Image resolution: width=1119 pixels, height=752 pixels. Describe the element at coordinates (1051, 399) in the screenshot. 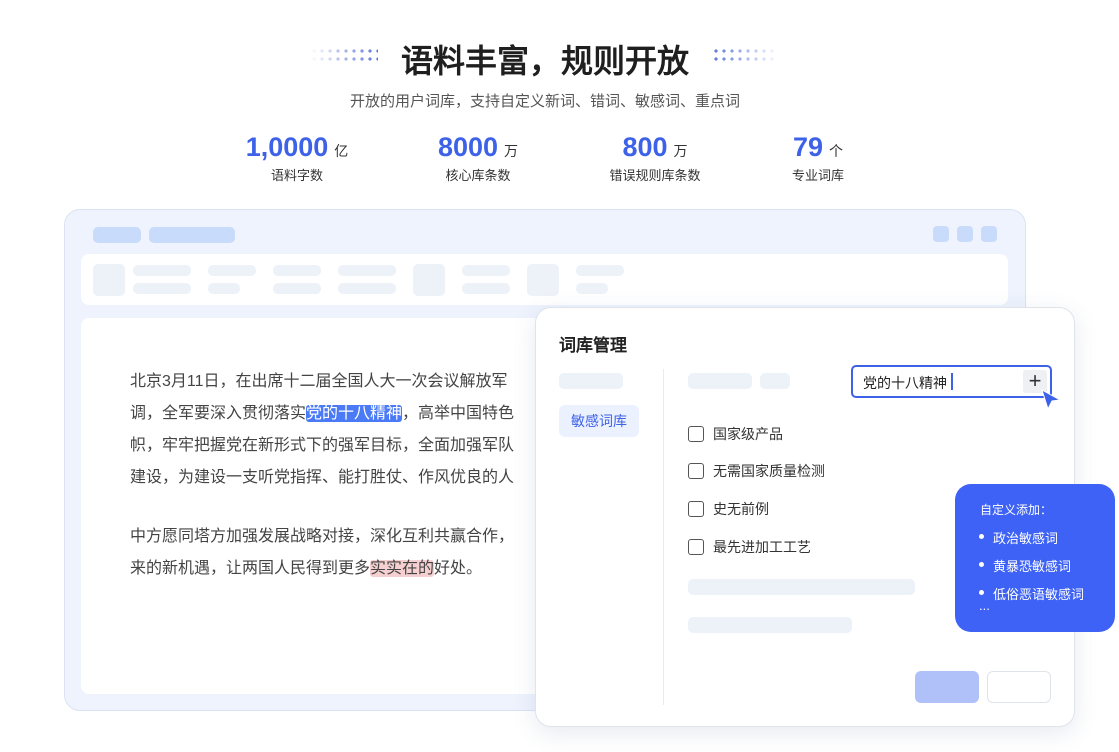

I see `mouse-pointer-icon` at that location.